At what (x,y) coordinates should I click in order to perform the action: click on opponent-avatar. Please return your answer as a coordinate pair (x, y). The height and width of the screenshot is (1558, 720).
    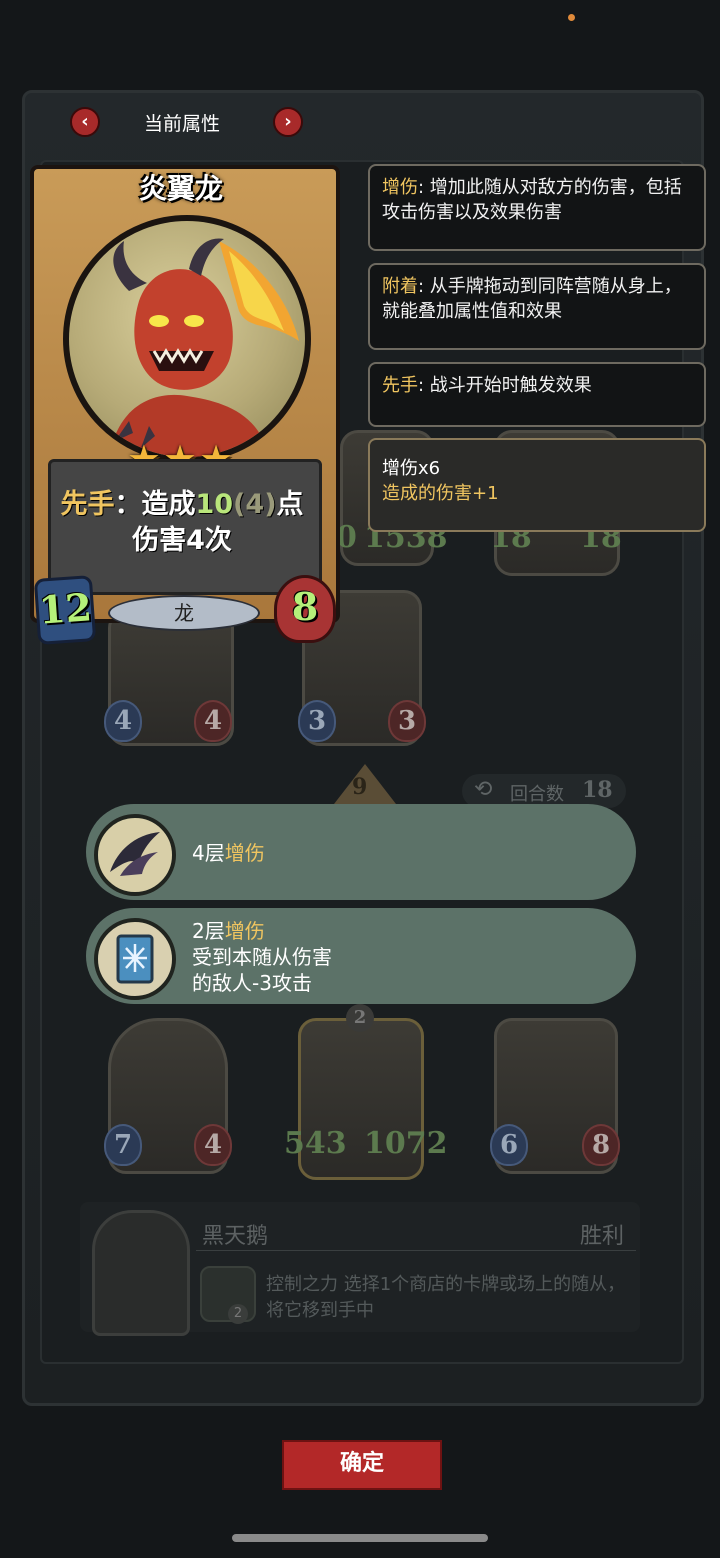
    Looking at the image, I should click on (141, 1273).